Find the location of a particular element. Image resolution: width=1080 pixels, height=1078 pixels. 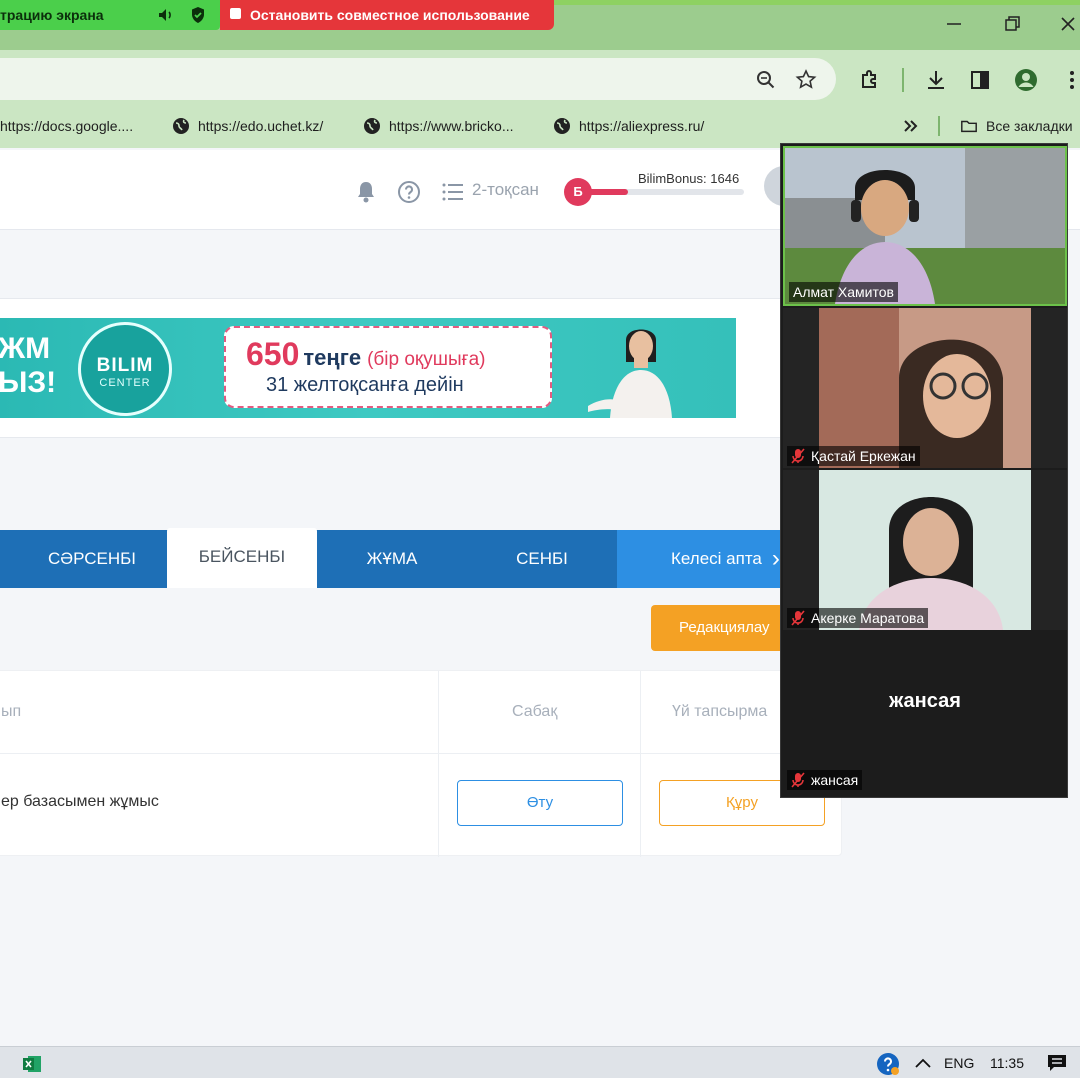

participant-name: Алмат Хамитов is located at coordinates (843, 292).